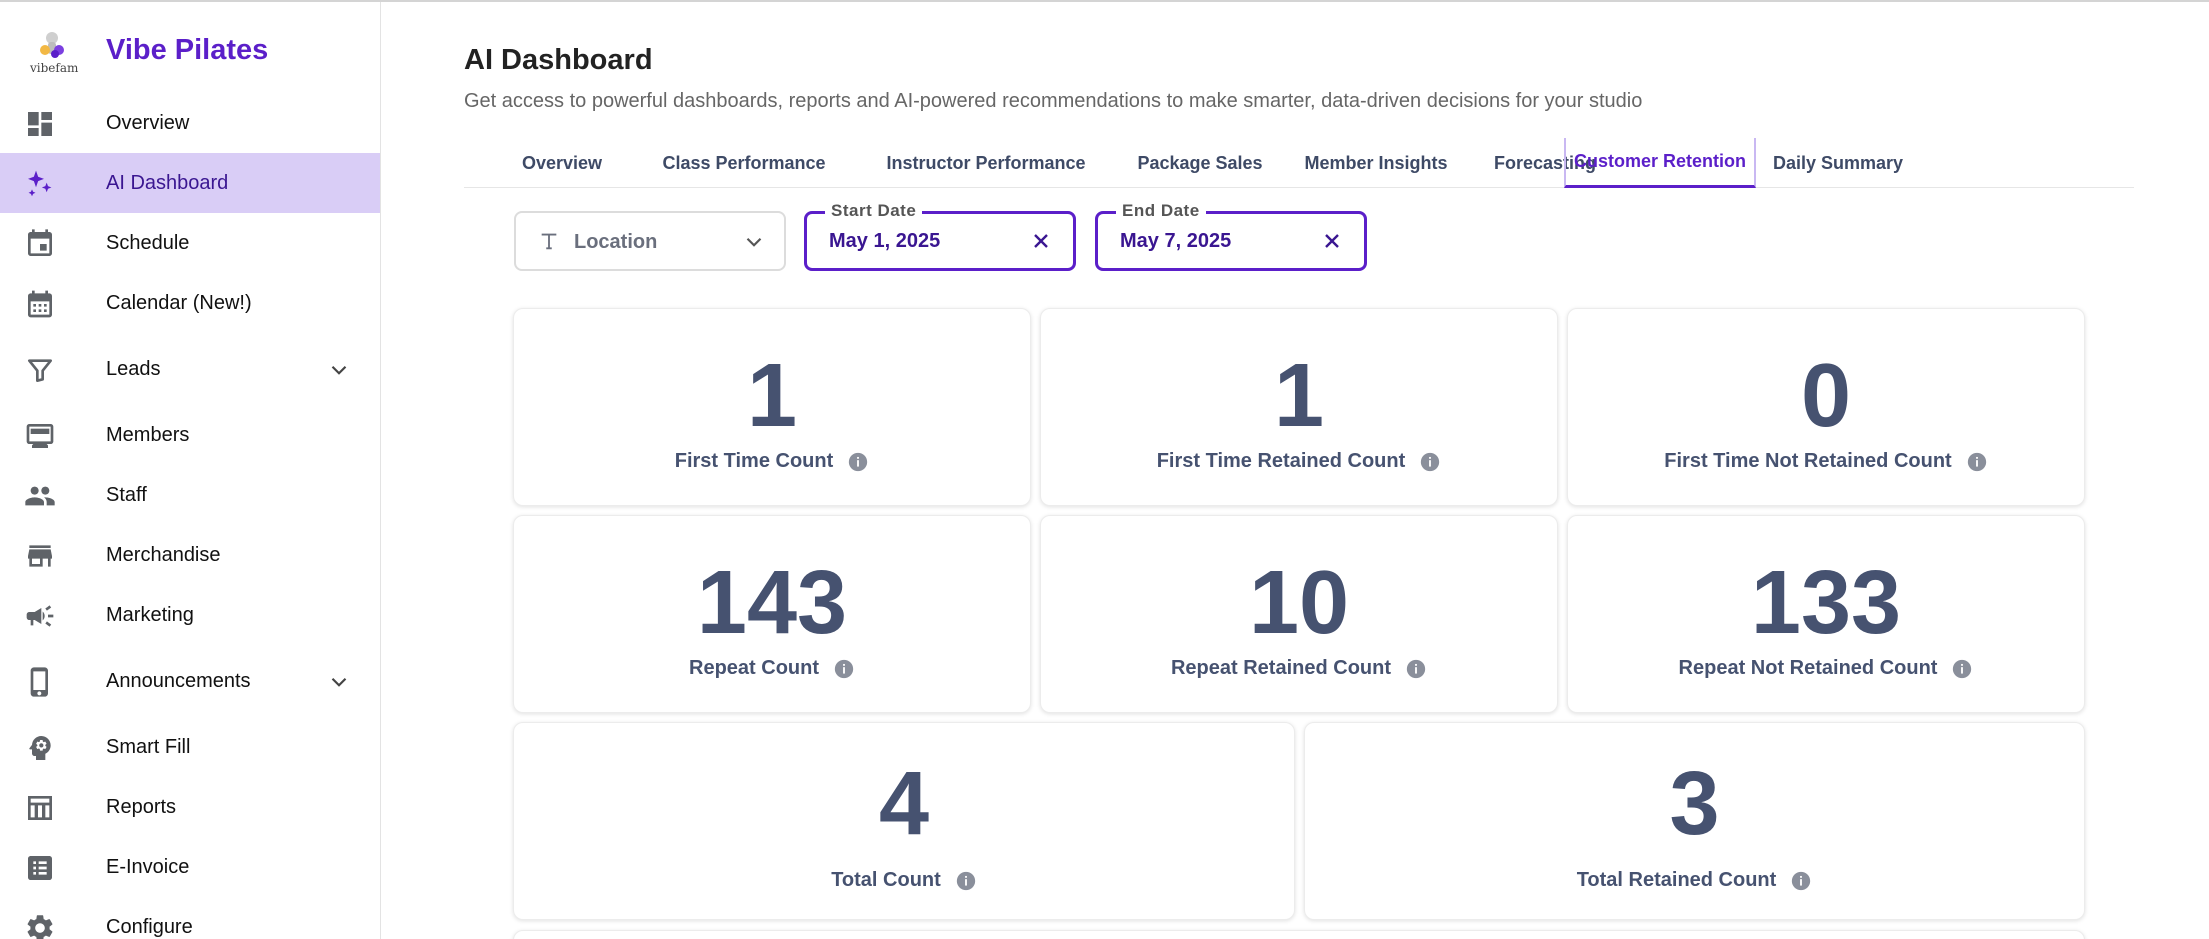 The width and height of the screenshot is (2209, 939). I want to click on phone-icon, so click(40, 682).